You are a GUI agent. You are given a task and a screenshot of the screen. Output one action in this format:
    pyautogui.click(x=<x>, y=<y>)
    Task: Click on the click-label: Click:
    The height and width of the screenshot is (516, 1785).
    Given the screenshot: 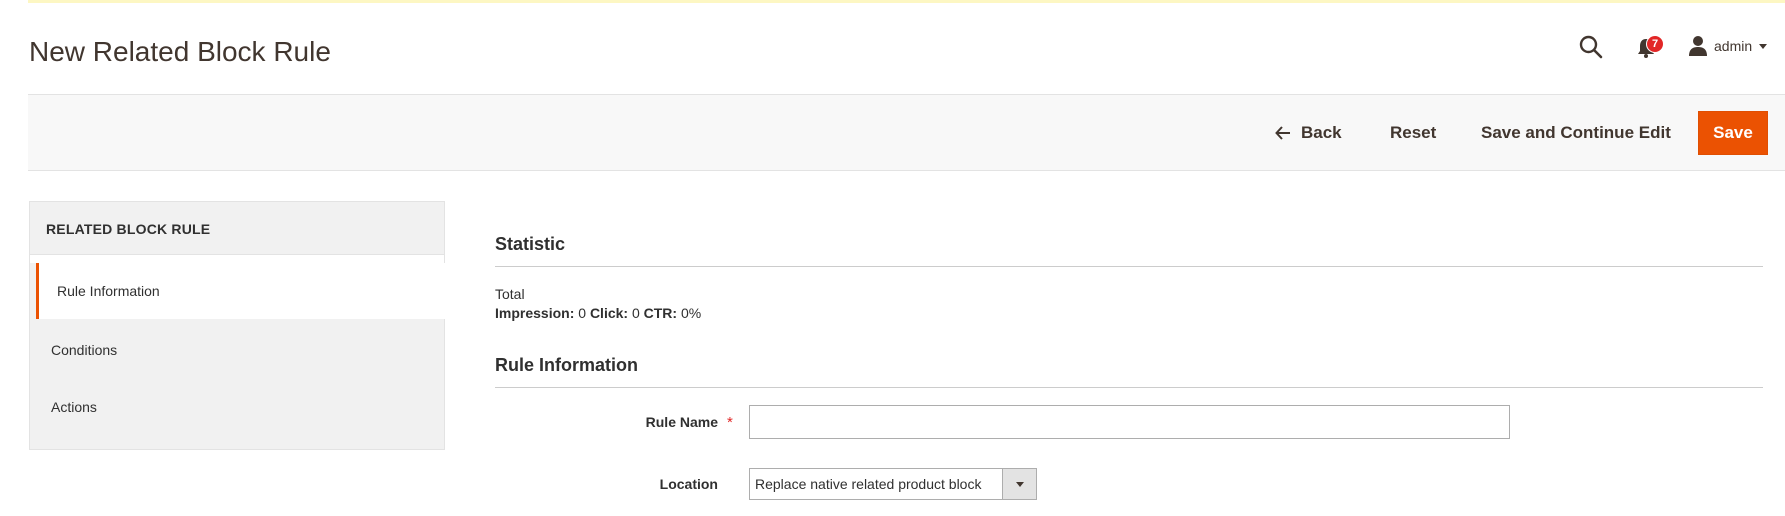 What is the action you would take?
    pyautogui.click(x=609, y=313)
    